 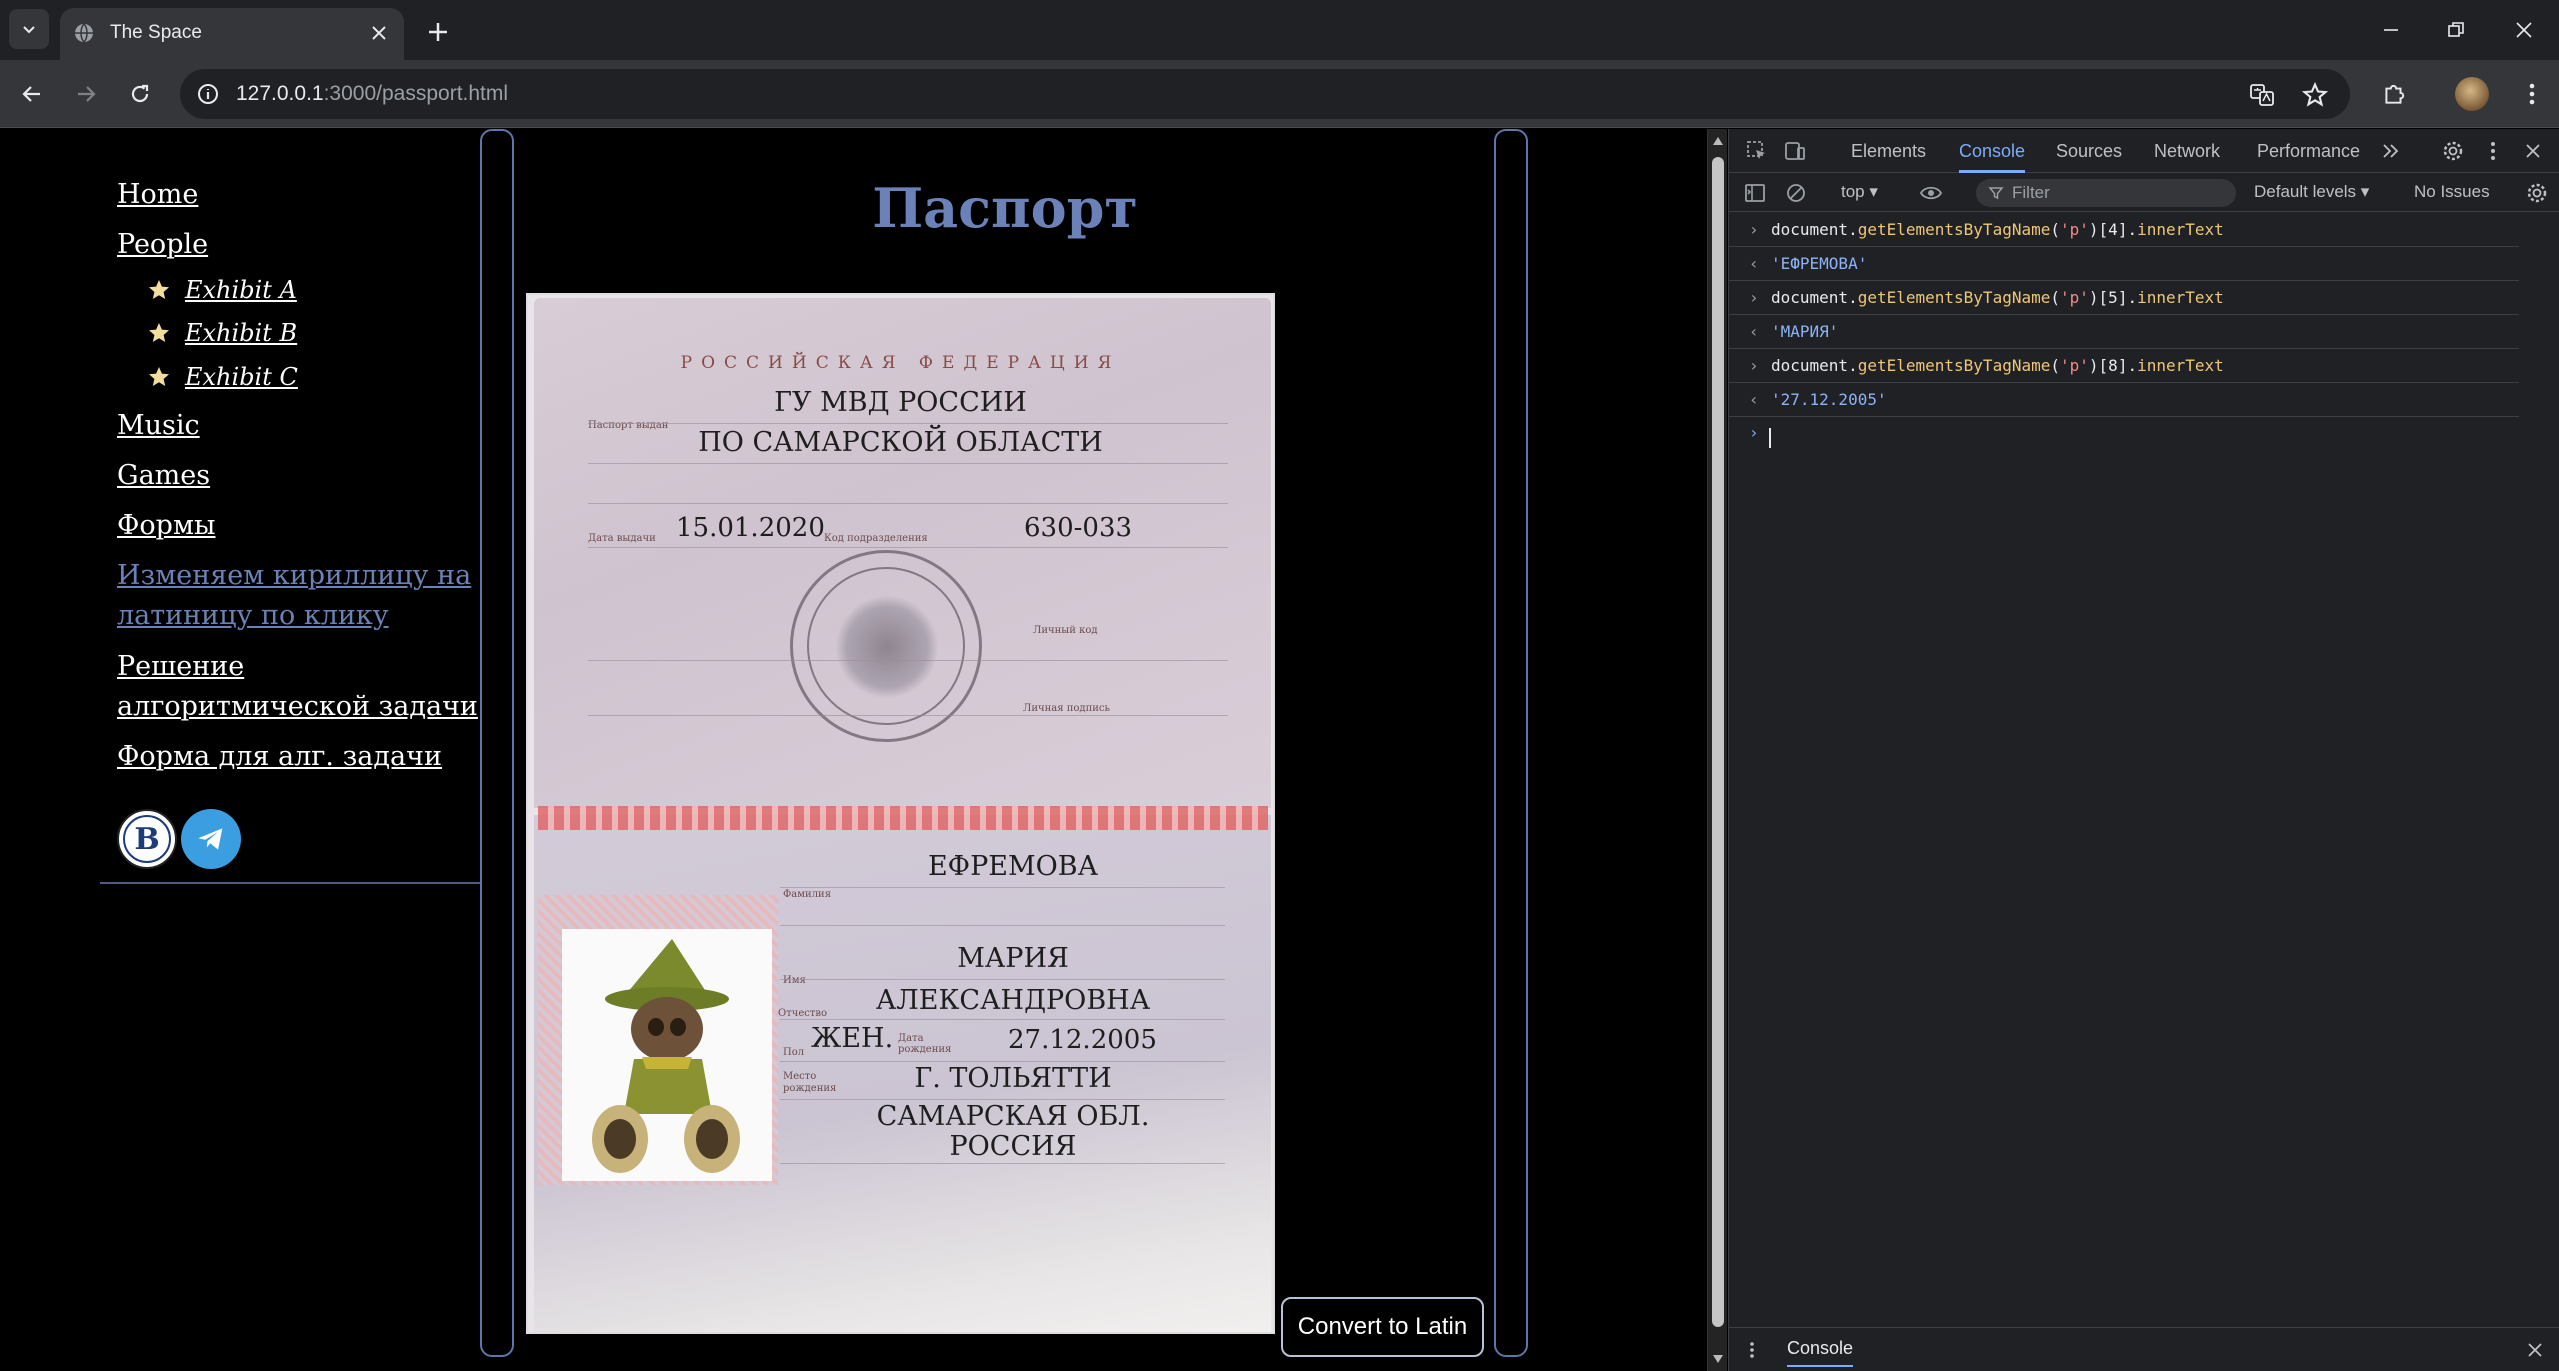 What do you see at coordinates (2144, 1349) in the screenshot?
I see `devtools-drawer: Console` at bounding box center [2144, 1349].